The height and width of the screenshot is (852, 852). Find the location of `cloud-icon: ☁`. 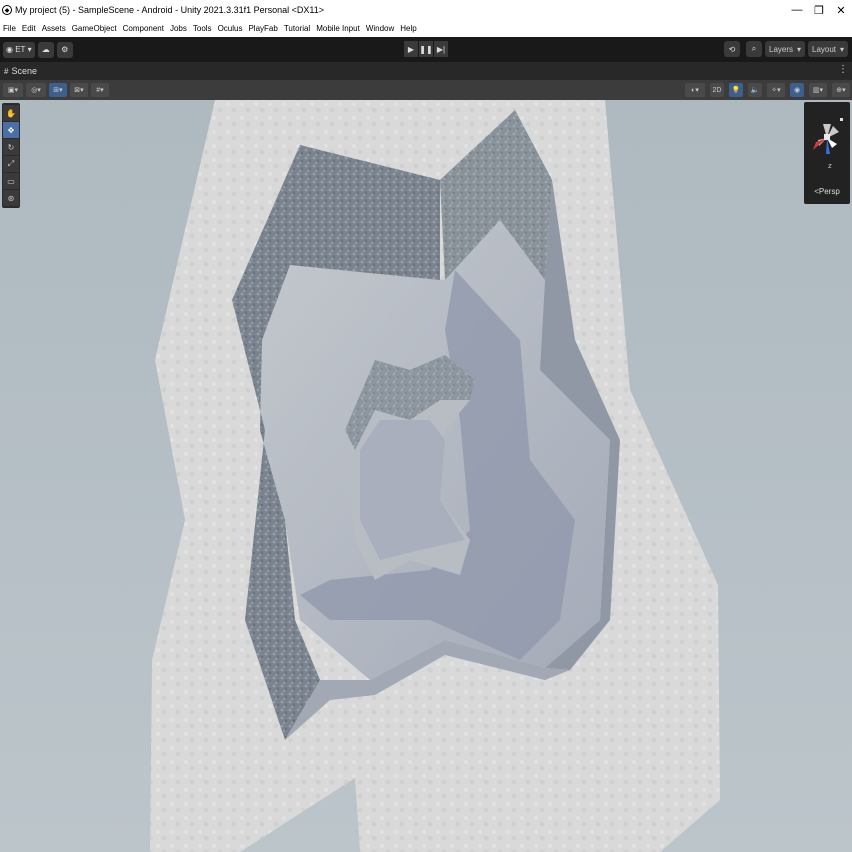

cloud-icon: ☁ is located at coordinates (45, 49).